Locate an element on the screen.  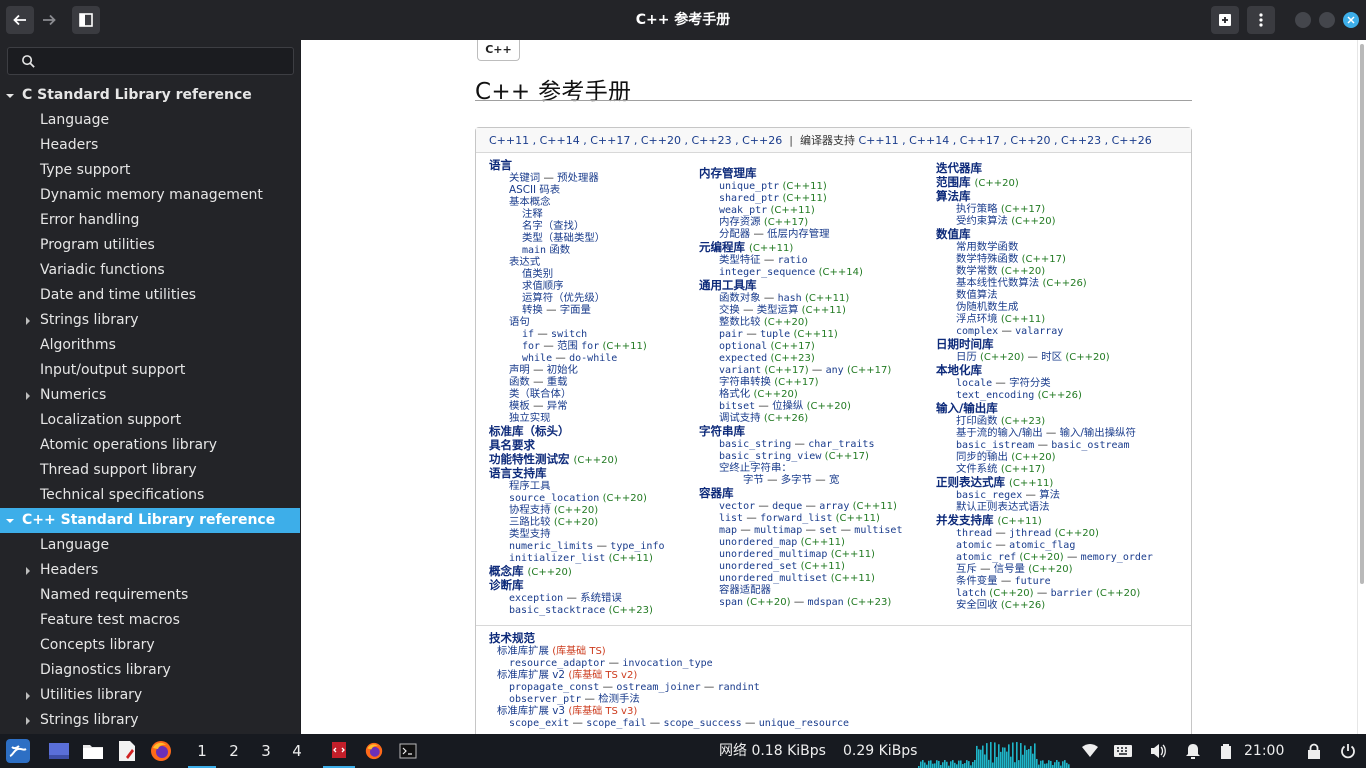
version-link: C++23 is located at coordinates (712, 140).